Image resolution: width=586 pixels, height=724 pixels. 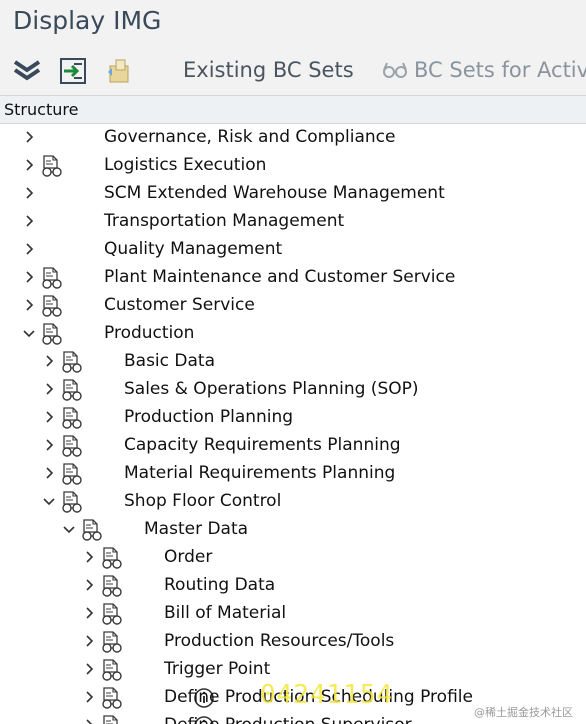 What do you see at coordinates (293, 22) in the screenshot?
I see `title-bar: Display IMG` at bounding box center [293, 22].